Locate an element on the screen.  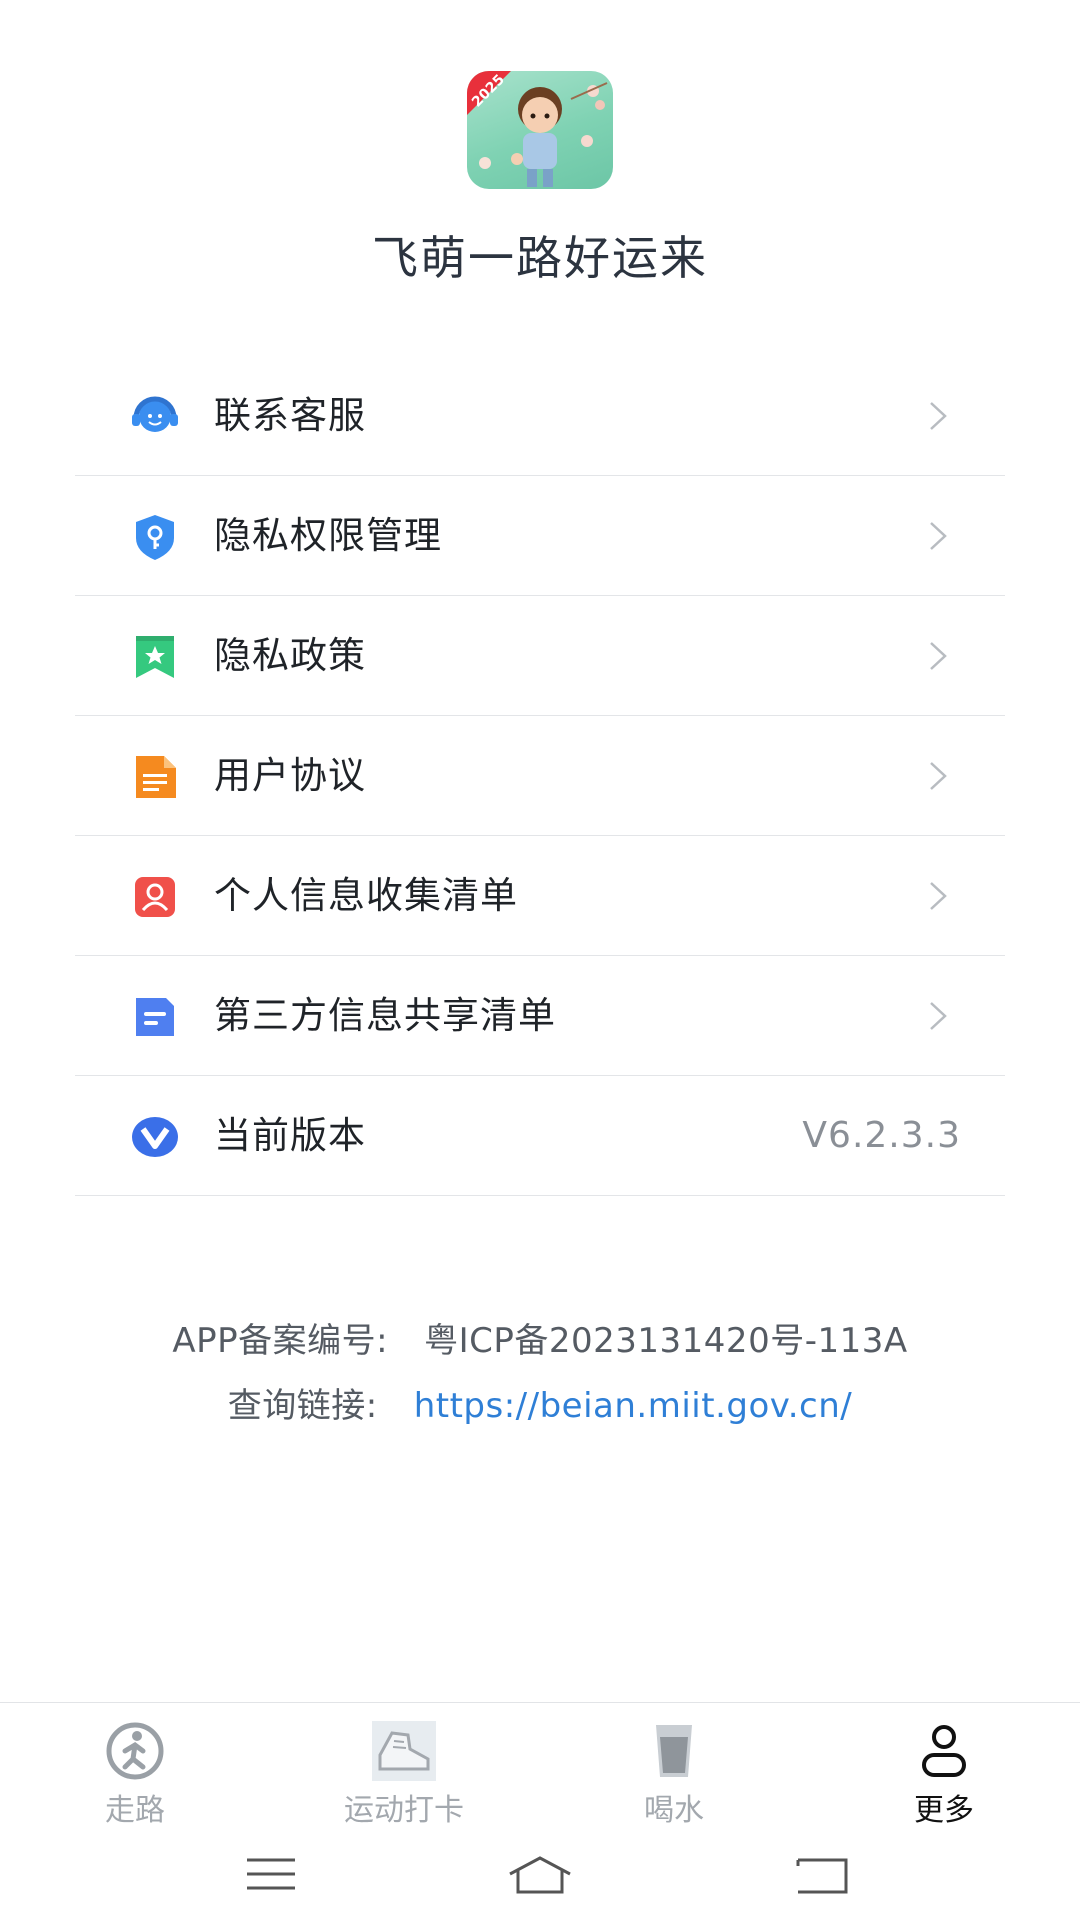
menu-item-label: 用户协议 is located at coordinates (290, 775).